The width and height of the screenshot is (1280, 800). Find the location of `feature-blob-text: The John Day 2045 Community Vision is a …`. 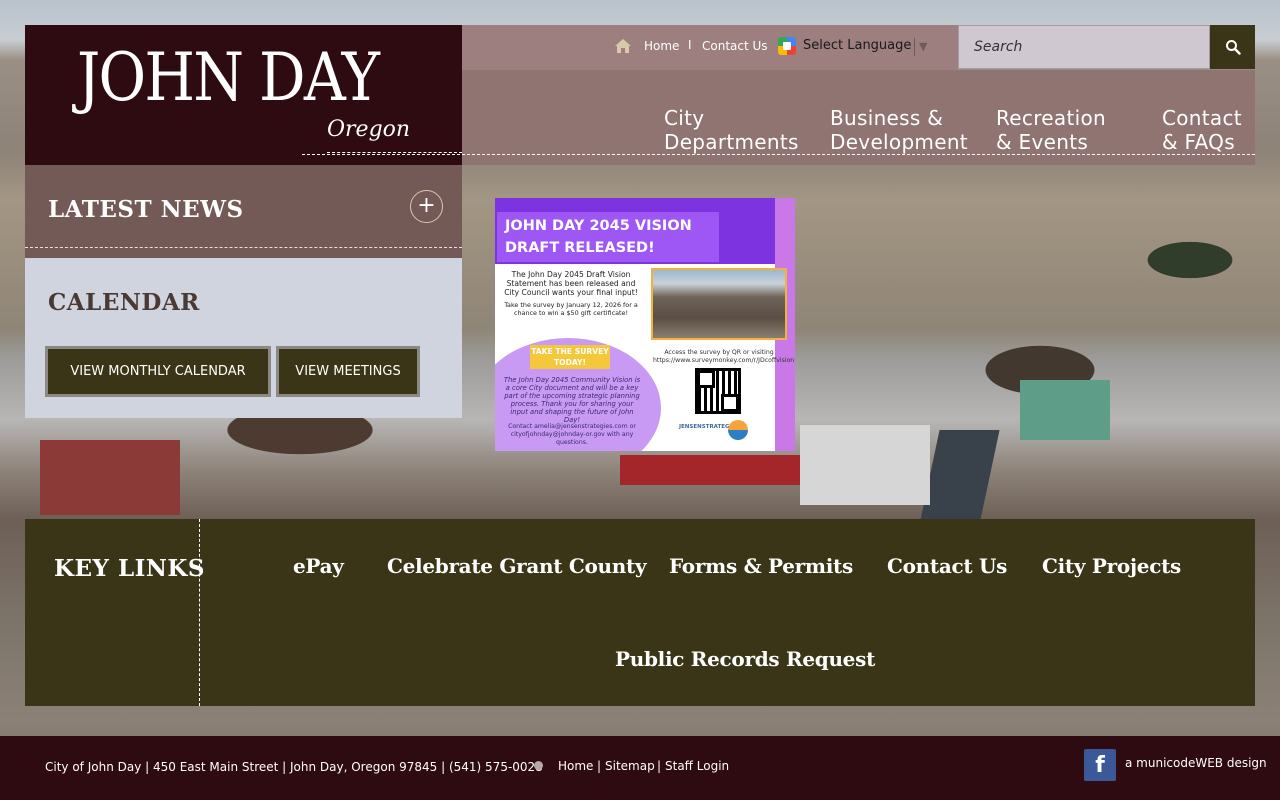

feature-blob-text: The John Day 2045 Community Vision is a … is located at coordinates (572, 400).